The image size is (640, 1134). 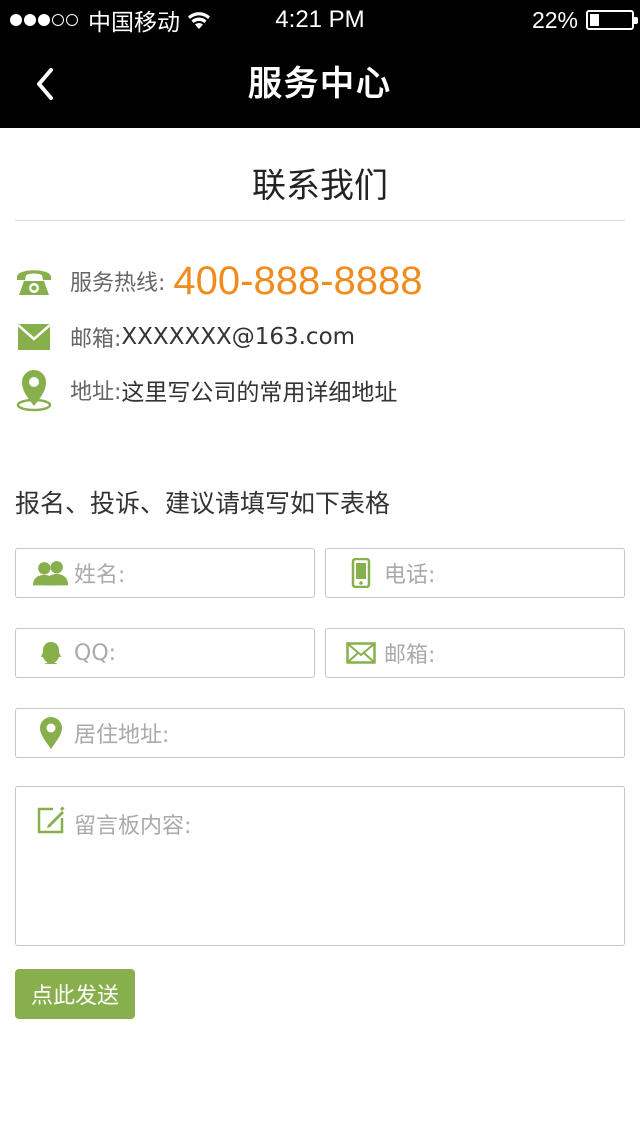 I want to click on page-title: 服务中心, so click(x=320, y=84).